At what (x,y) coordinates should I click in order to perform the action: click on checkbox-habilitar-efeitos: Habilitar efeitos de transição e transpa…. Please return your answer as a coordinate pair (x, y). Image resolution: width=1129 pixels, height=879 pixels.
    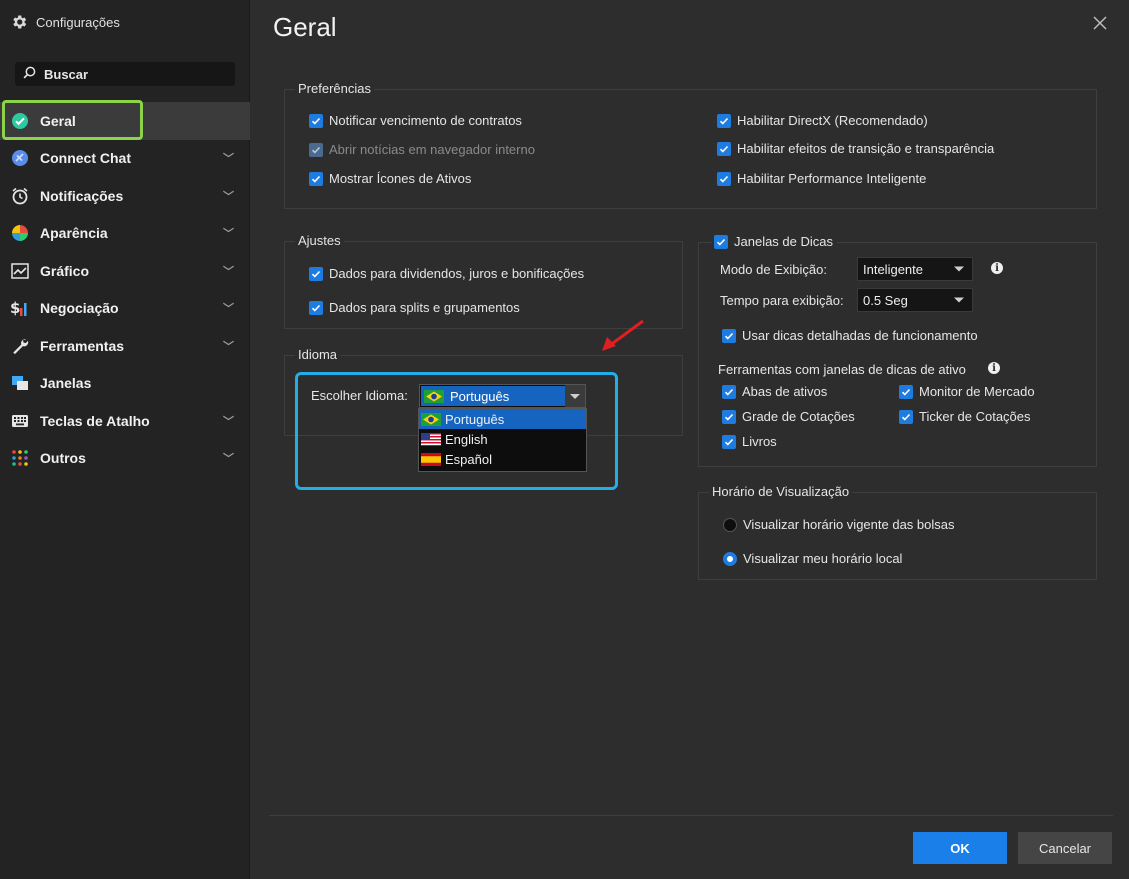
    Looking at the image, I should click on (855, 148).